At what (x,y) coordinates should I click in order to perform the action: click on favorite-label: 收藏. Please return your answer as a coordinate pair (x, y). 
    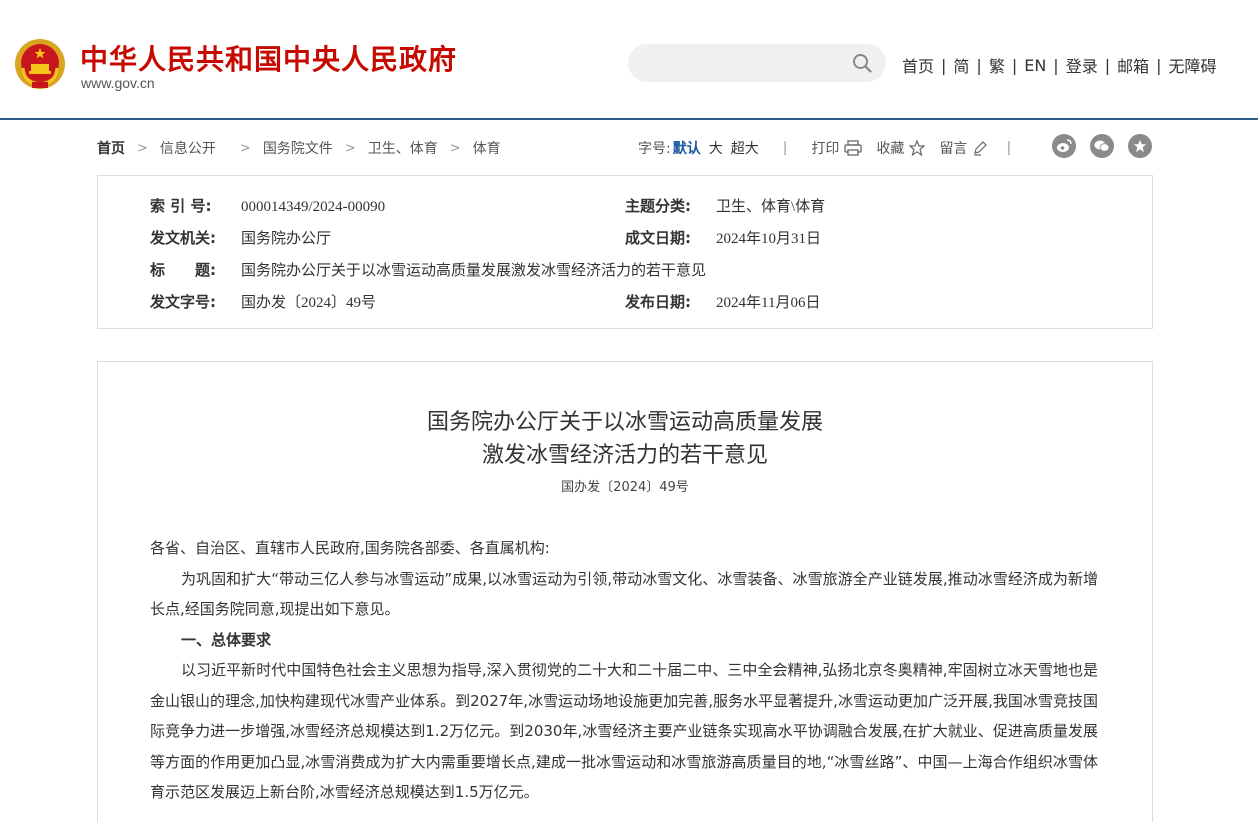
    Looking at the image, I should click on (890, 149).